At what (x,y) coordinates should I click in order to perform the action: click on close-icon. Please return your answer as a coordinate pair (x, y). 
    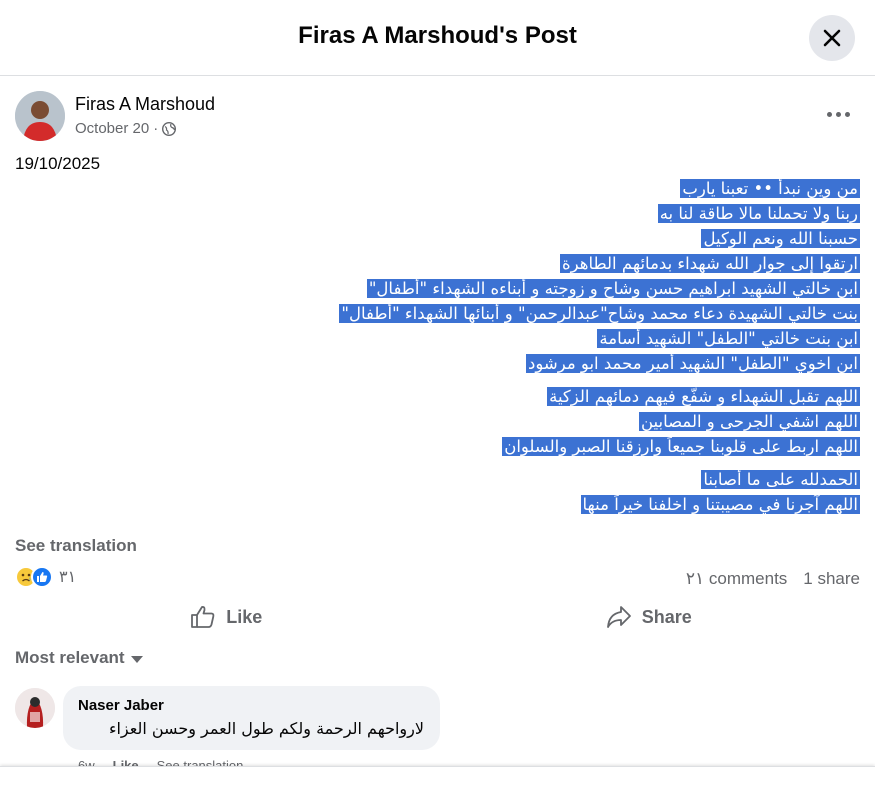
    Looking at the image, I should click on (832, 38).